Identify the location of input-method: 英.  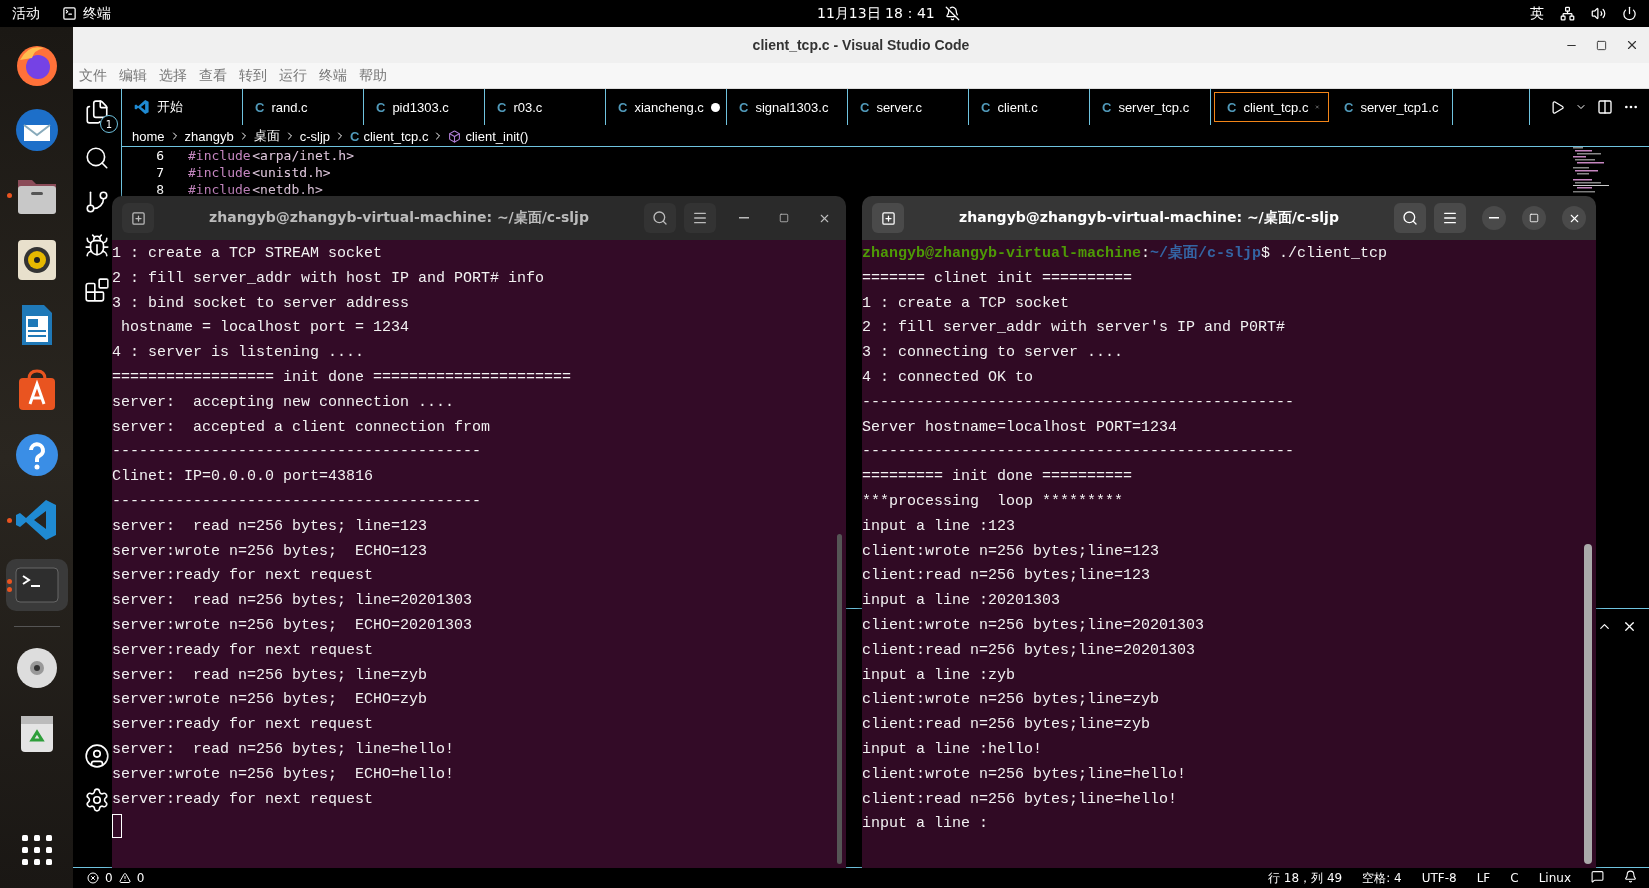
(1537, 13).